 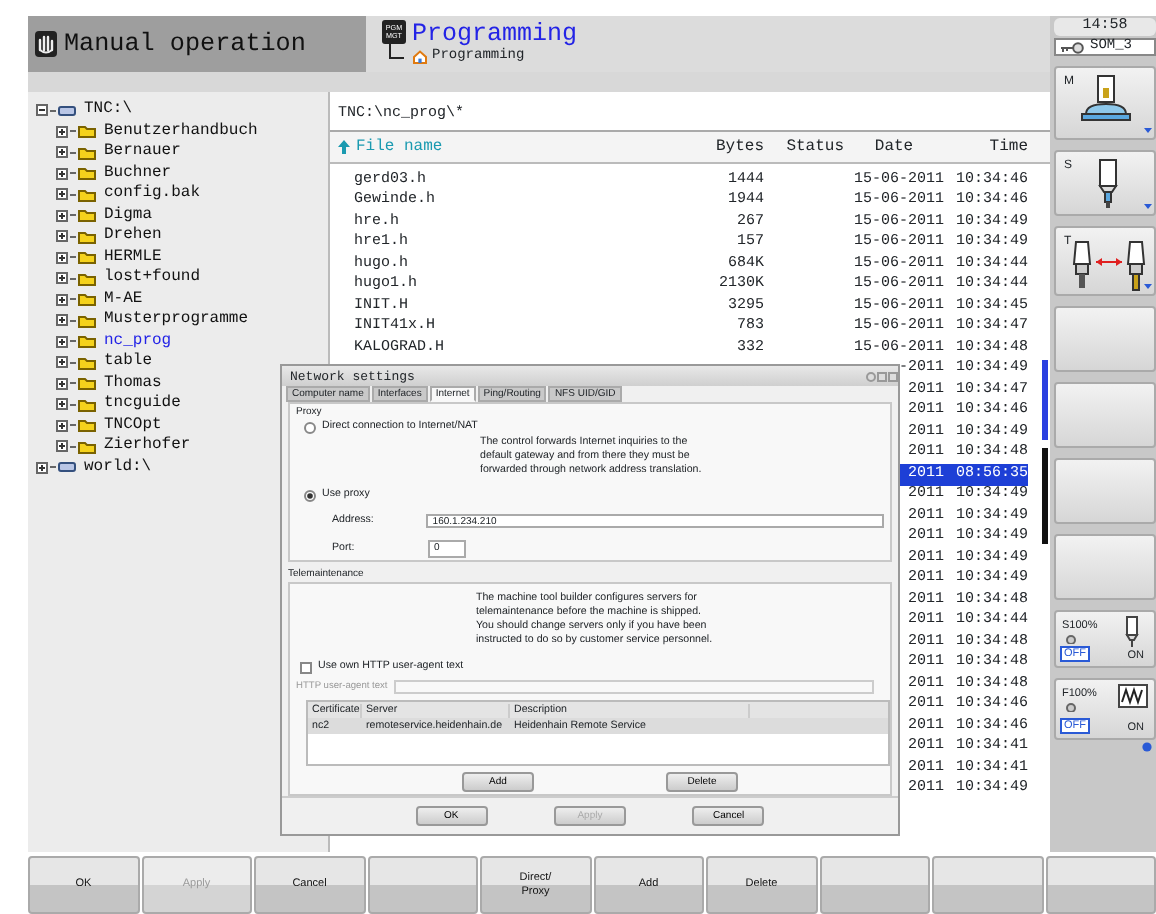 What do you see at coordinates (815, 147) in the screenshot?
I see `column-header: Status` at bounding box center [815, 147].